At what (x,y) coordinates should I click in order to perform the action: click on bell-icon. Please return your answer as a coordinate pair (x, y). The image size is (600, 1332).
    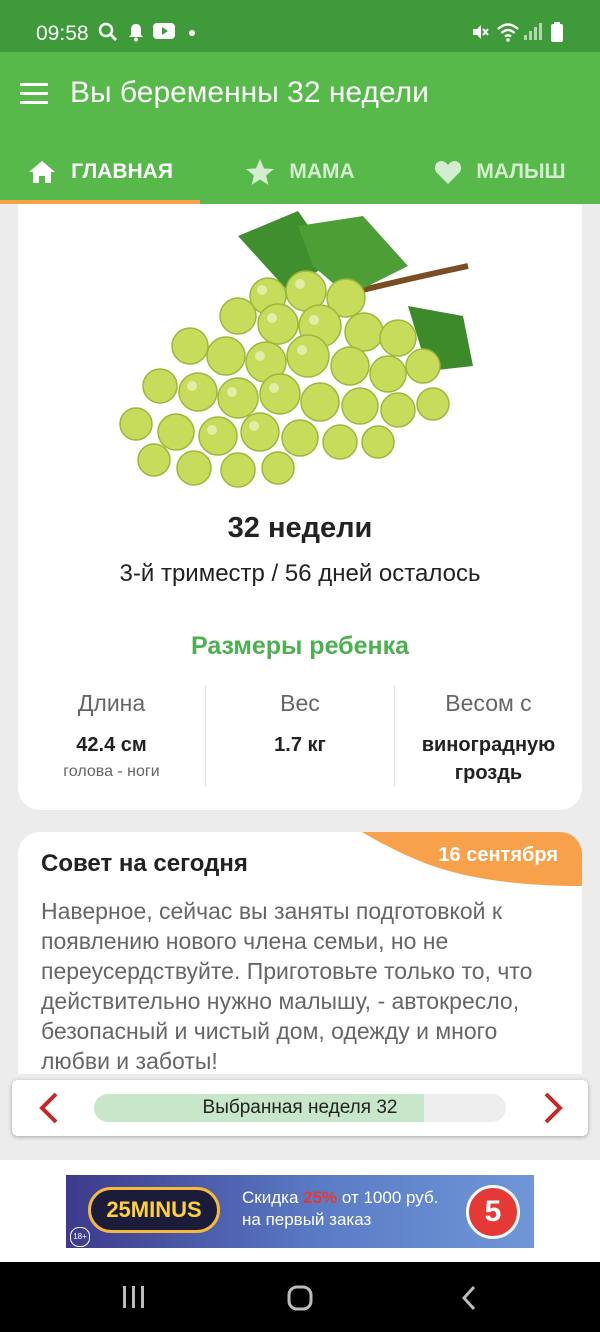
    Looking at the image, I should click on (136, 35).